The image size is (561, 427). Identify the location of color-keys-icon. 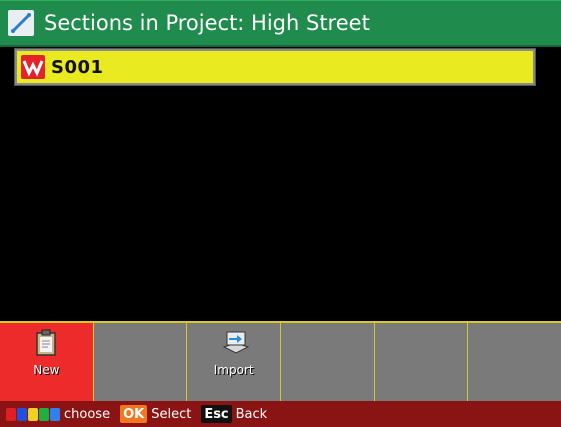
(33, 414).